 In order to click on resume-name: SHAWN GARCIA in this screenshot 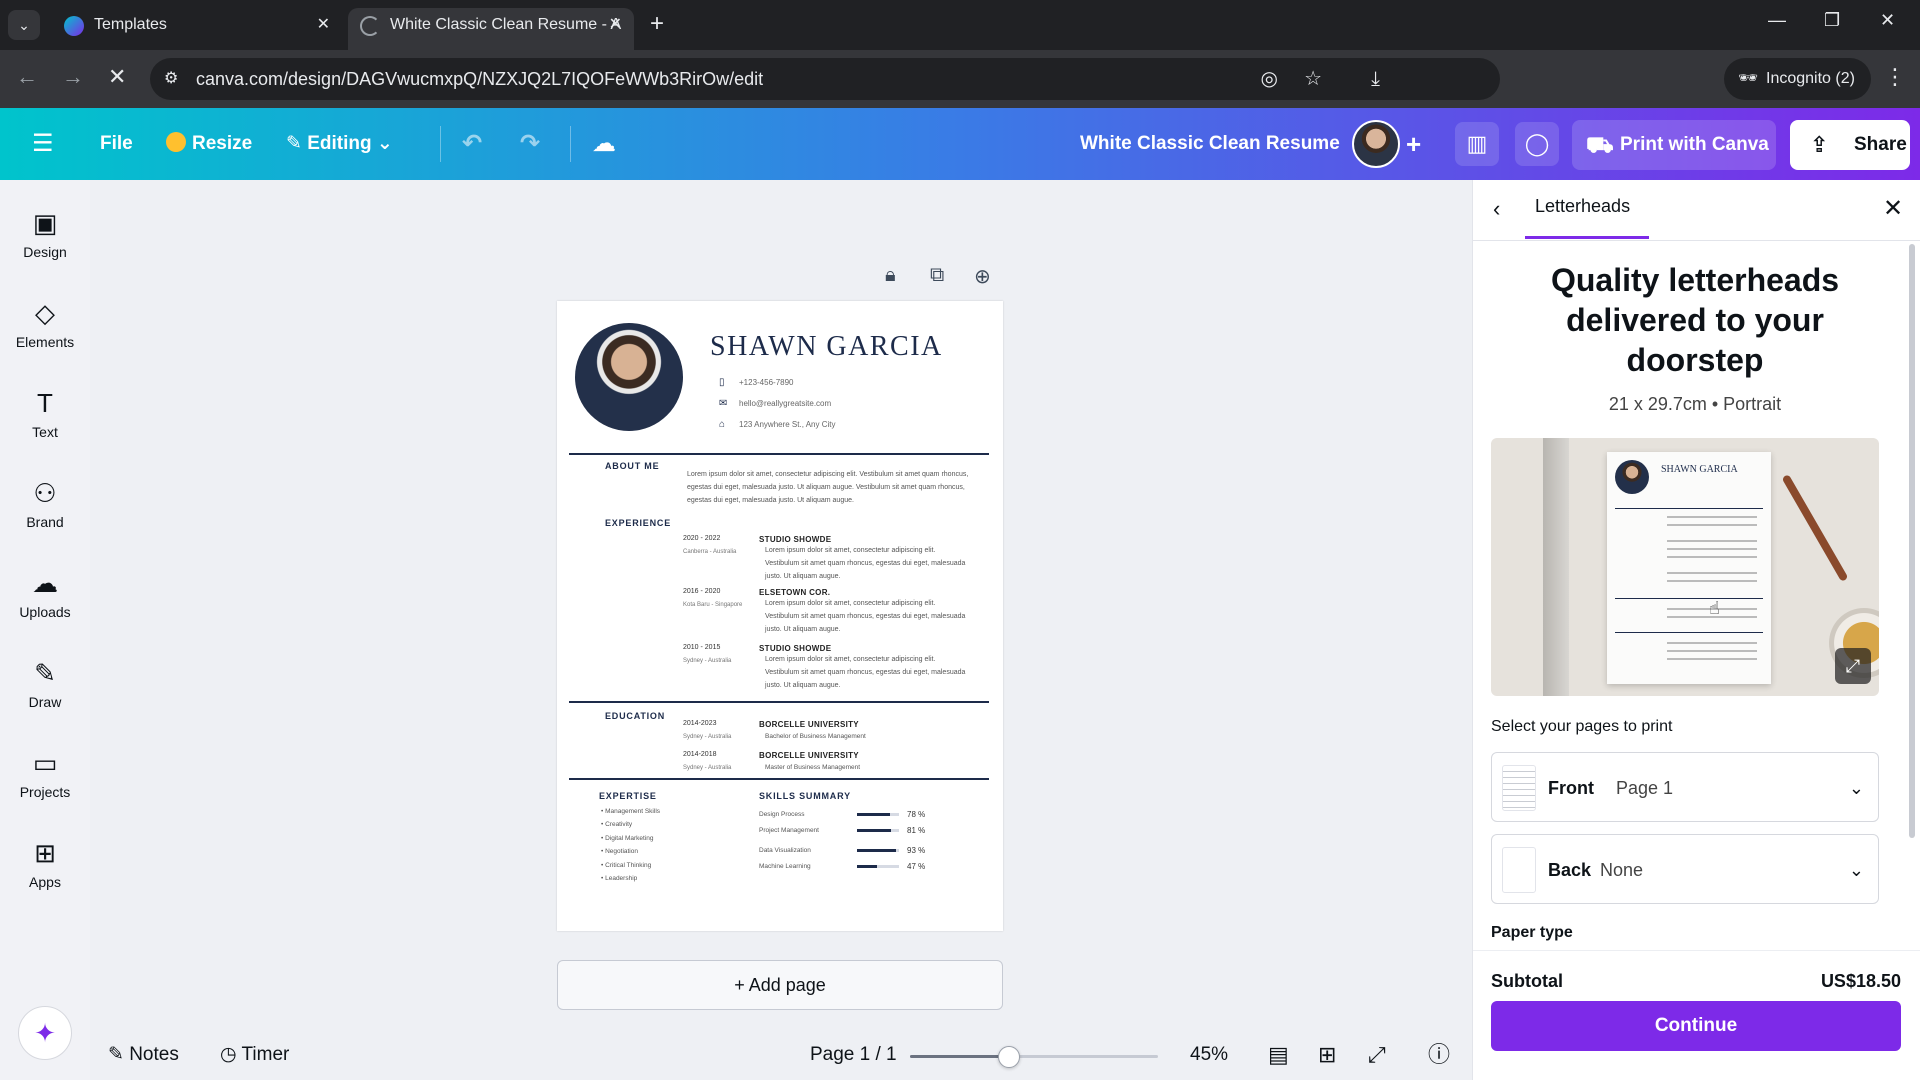, I will do `click(826, 346)`.